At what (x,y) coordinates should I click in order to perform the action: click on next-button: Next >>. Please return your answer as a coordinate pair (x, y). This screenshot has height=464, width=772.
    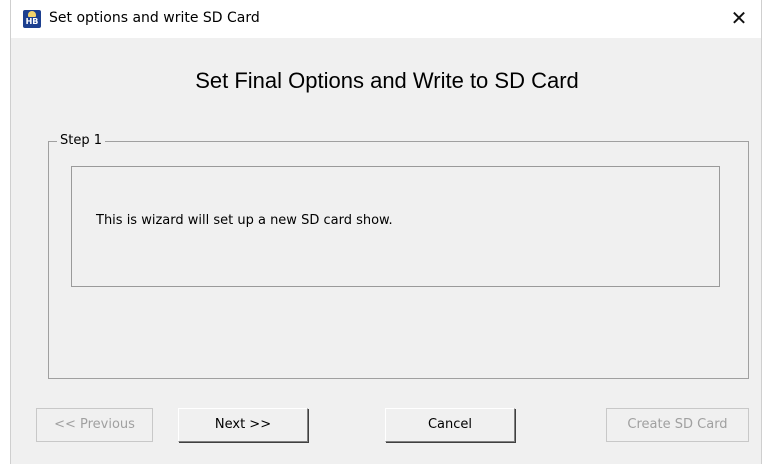
    Looking at the image, I should click on (243, 425).